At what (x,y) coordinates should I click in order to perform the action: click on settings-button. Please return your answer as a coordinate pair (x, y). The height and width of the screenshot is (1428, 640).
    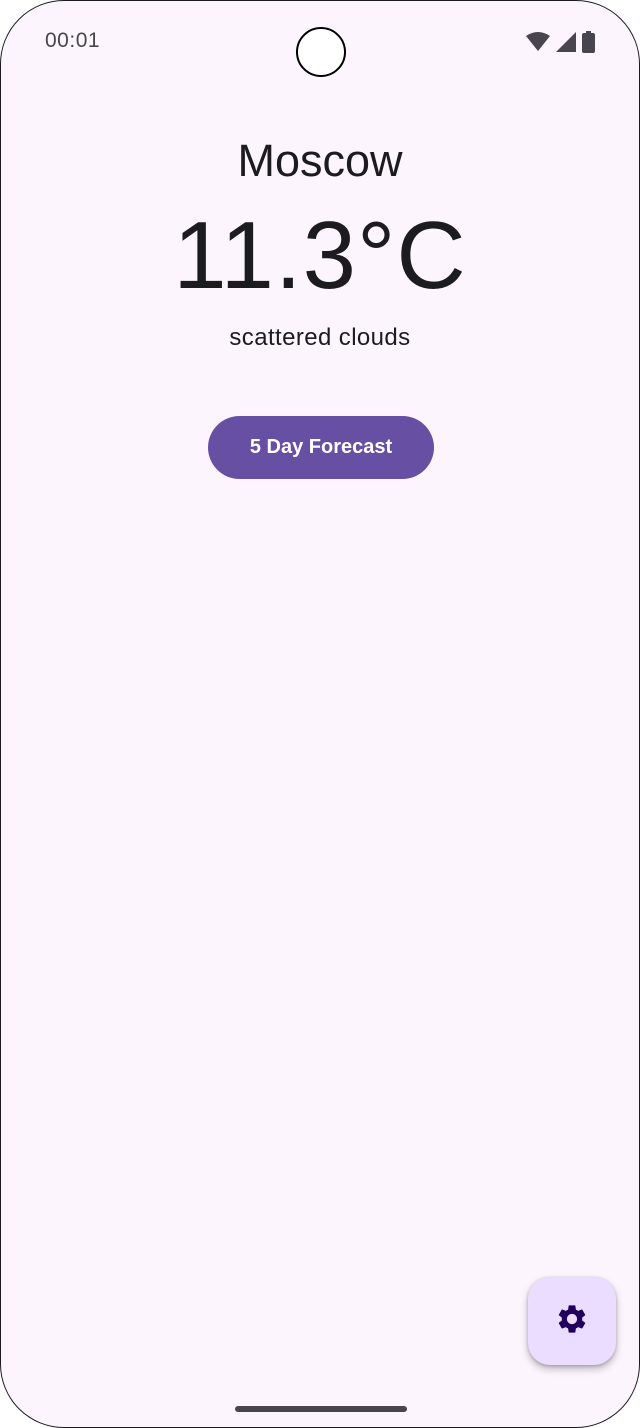
    Looking at the image, I should click on (572, 1321).